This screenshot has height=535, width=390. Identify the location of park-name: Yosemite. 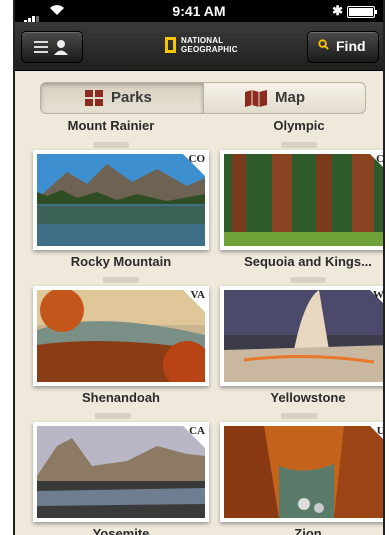
(121, 530).